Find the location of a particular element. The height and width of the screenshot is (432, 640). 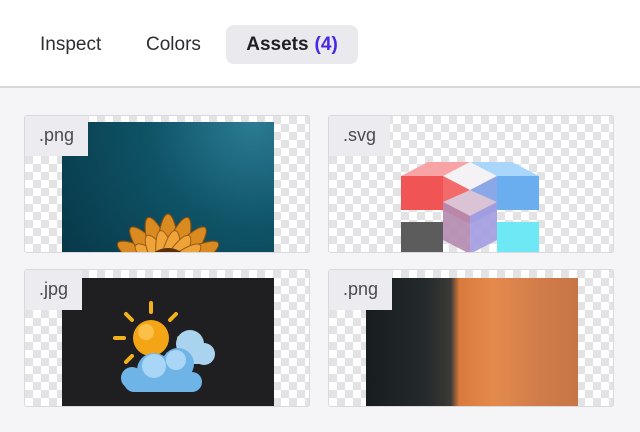

tab-inspect: Inspect is located at coordinates (70, 44).